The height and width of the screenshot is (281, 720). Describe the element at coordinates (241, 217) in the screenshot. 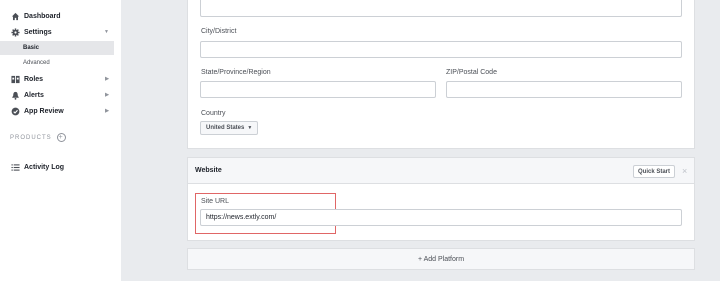

I see `site-url-value: https://news.extly.com/` at that location.